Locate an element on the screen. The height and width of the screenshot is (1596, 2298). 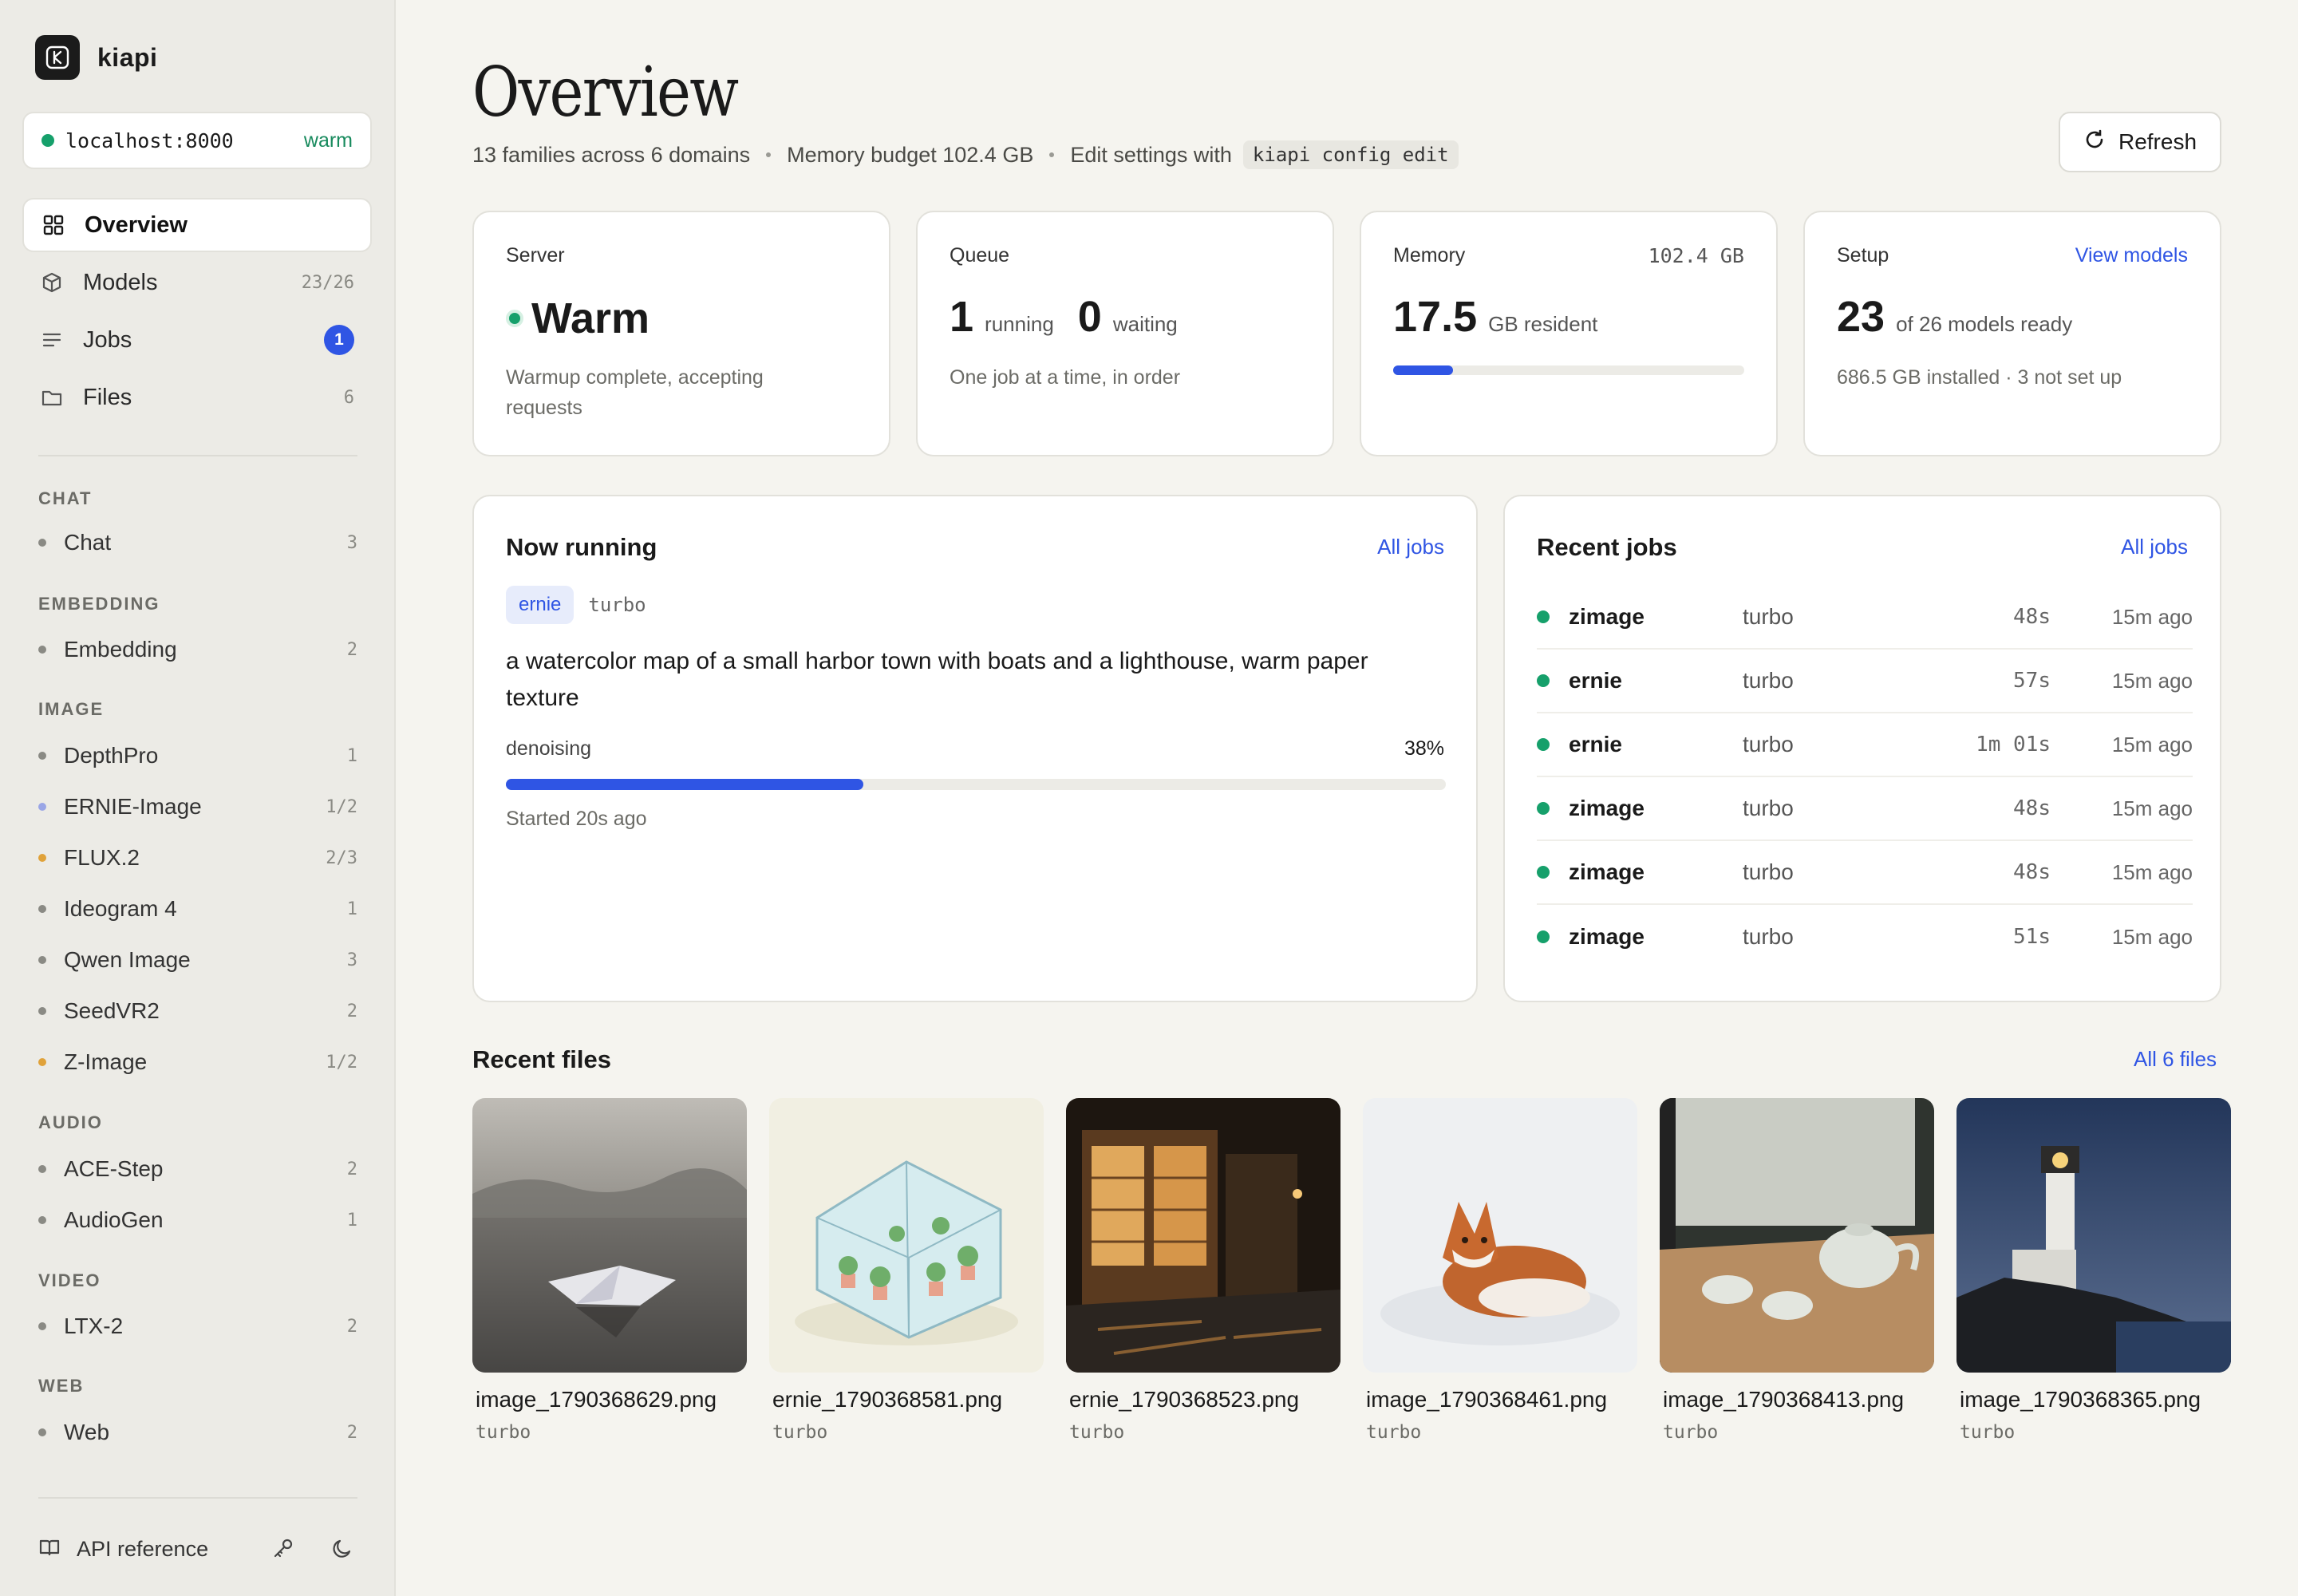
file-thumbnail-paper-boat is located at coordinates (610, 1235).